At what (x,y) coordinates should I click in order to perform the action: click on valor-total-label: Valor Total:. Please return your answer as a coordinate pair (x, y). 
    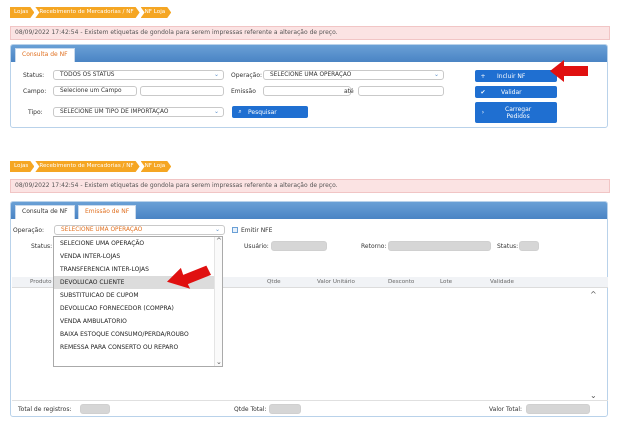
    Looking at the image, I should click on (506, 409).